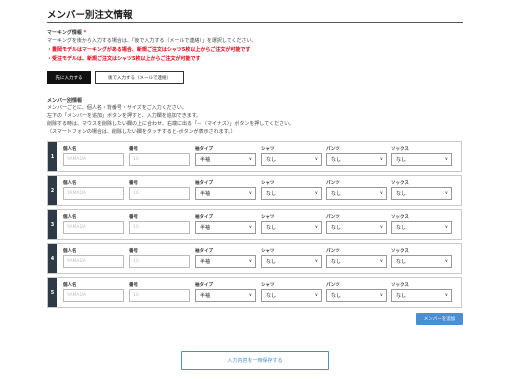 This screenshot has width=521, height=379. What do you see at coordinates (65, 101) in the screenshot?
I see `member-info-heading: メンバー別情報` at bounding box center [65, 101].